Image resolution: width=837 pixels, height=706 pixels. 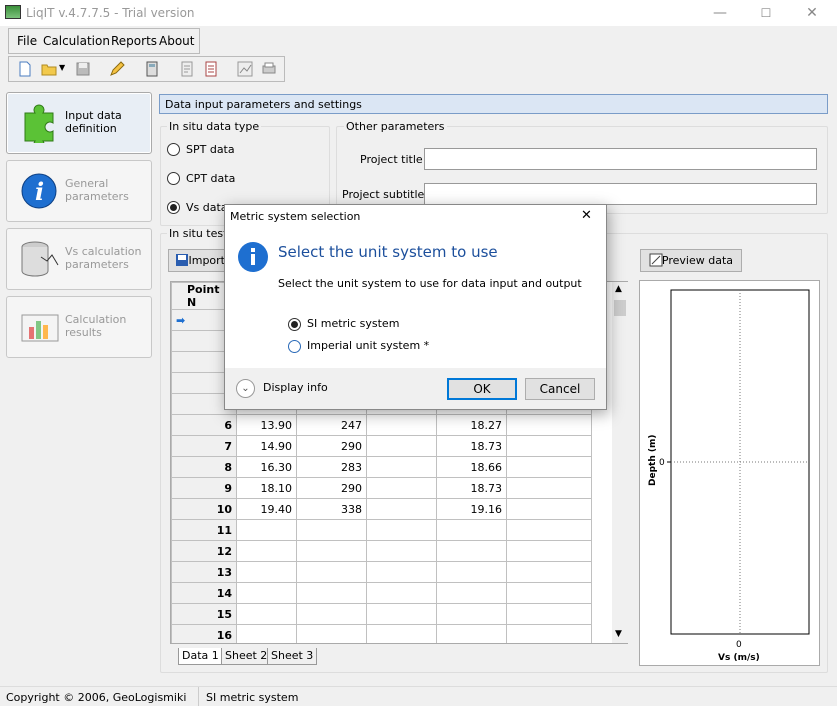 I want to click on new-file-icon, so click(x=25, y=69).